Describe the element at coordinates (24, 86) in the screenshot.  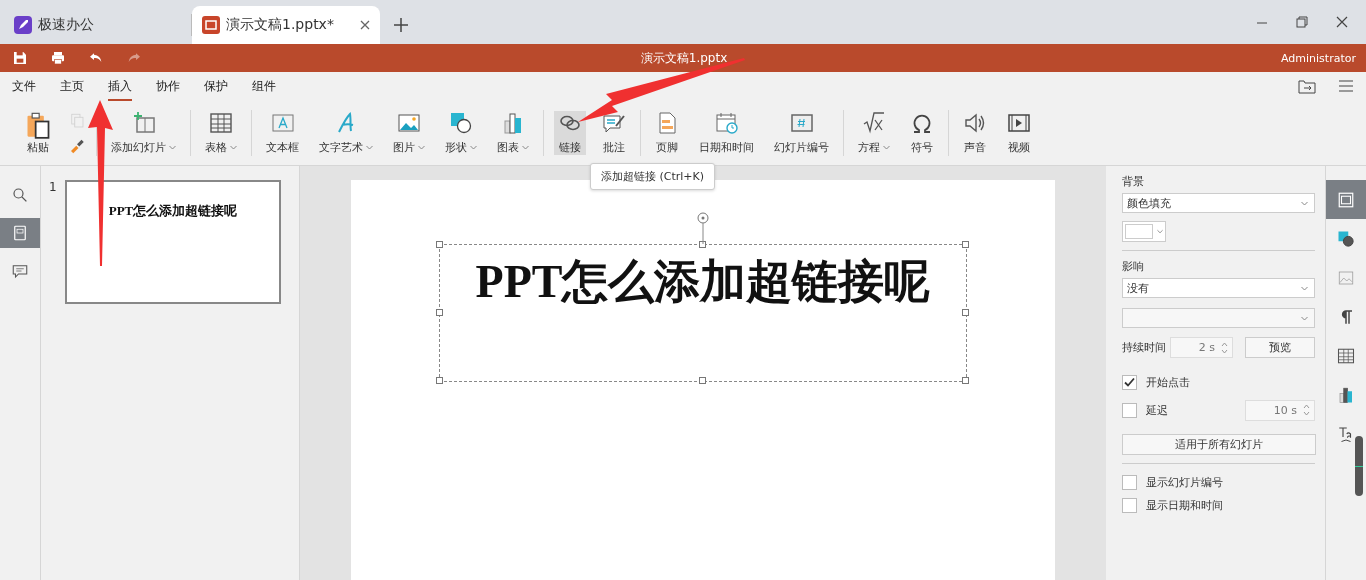
I see `menu-tab: 文件` at that location.